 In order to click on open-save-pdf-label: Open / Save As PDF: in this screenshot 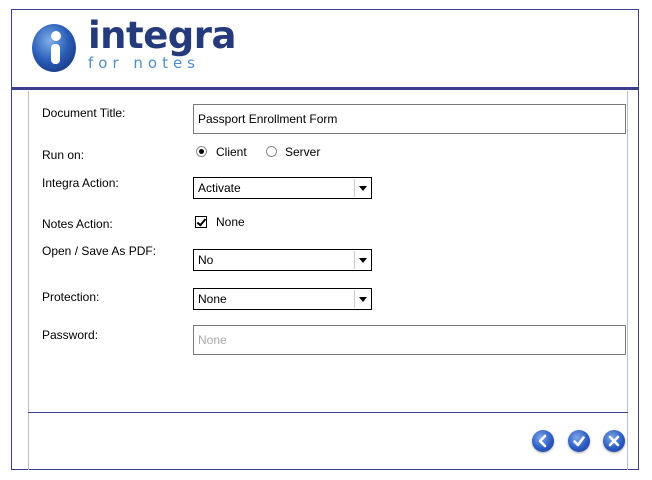, I will do `click(99, 251)`.